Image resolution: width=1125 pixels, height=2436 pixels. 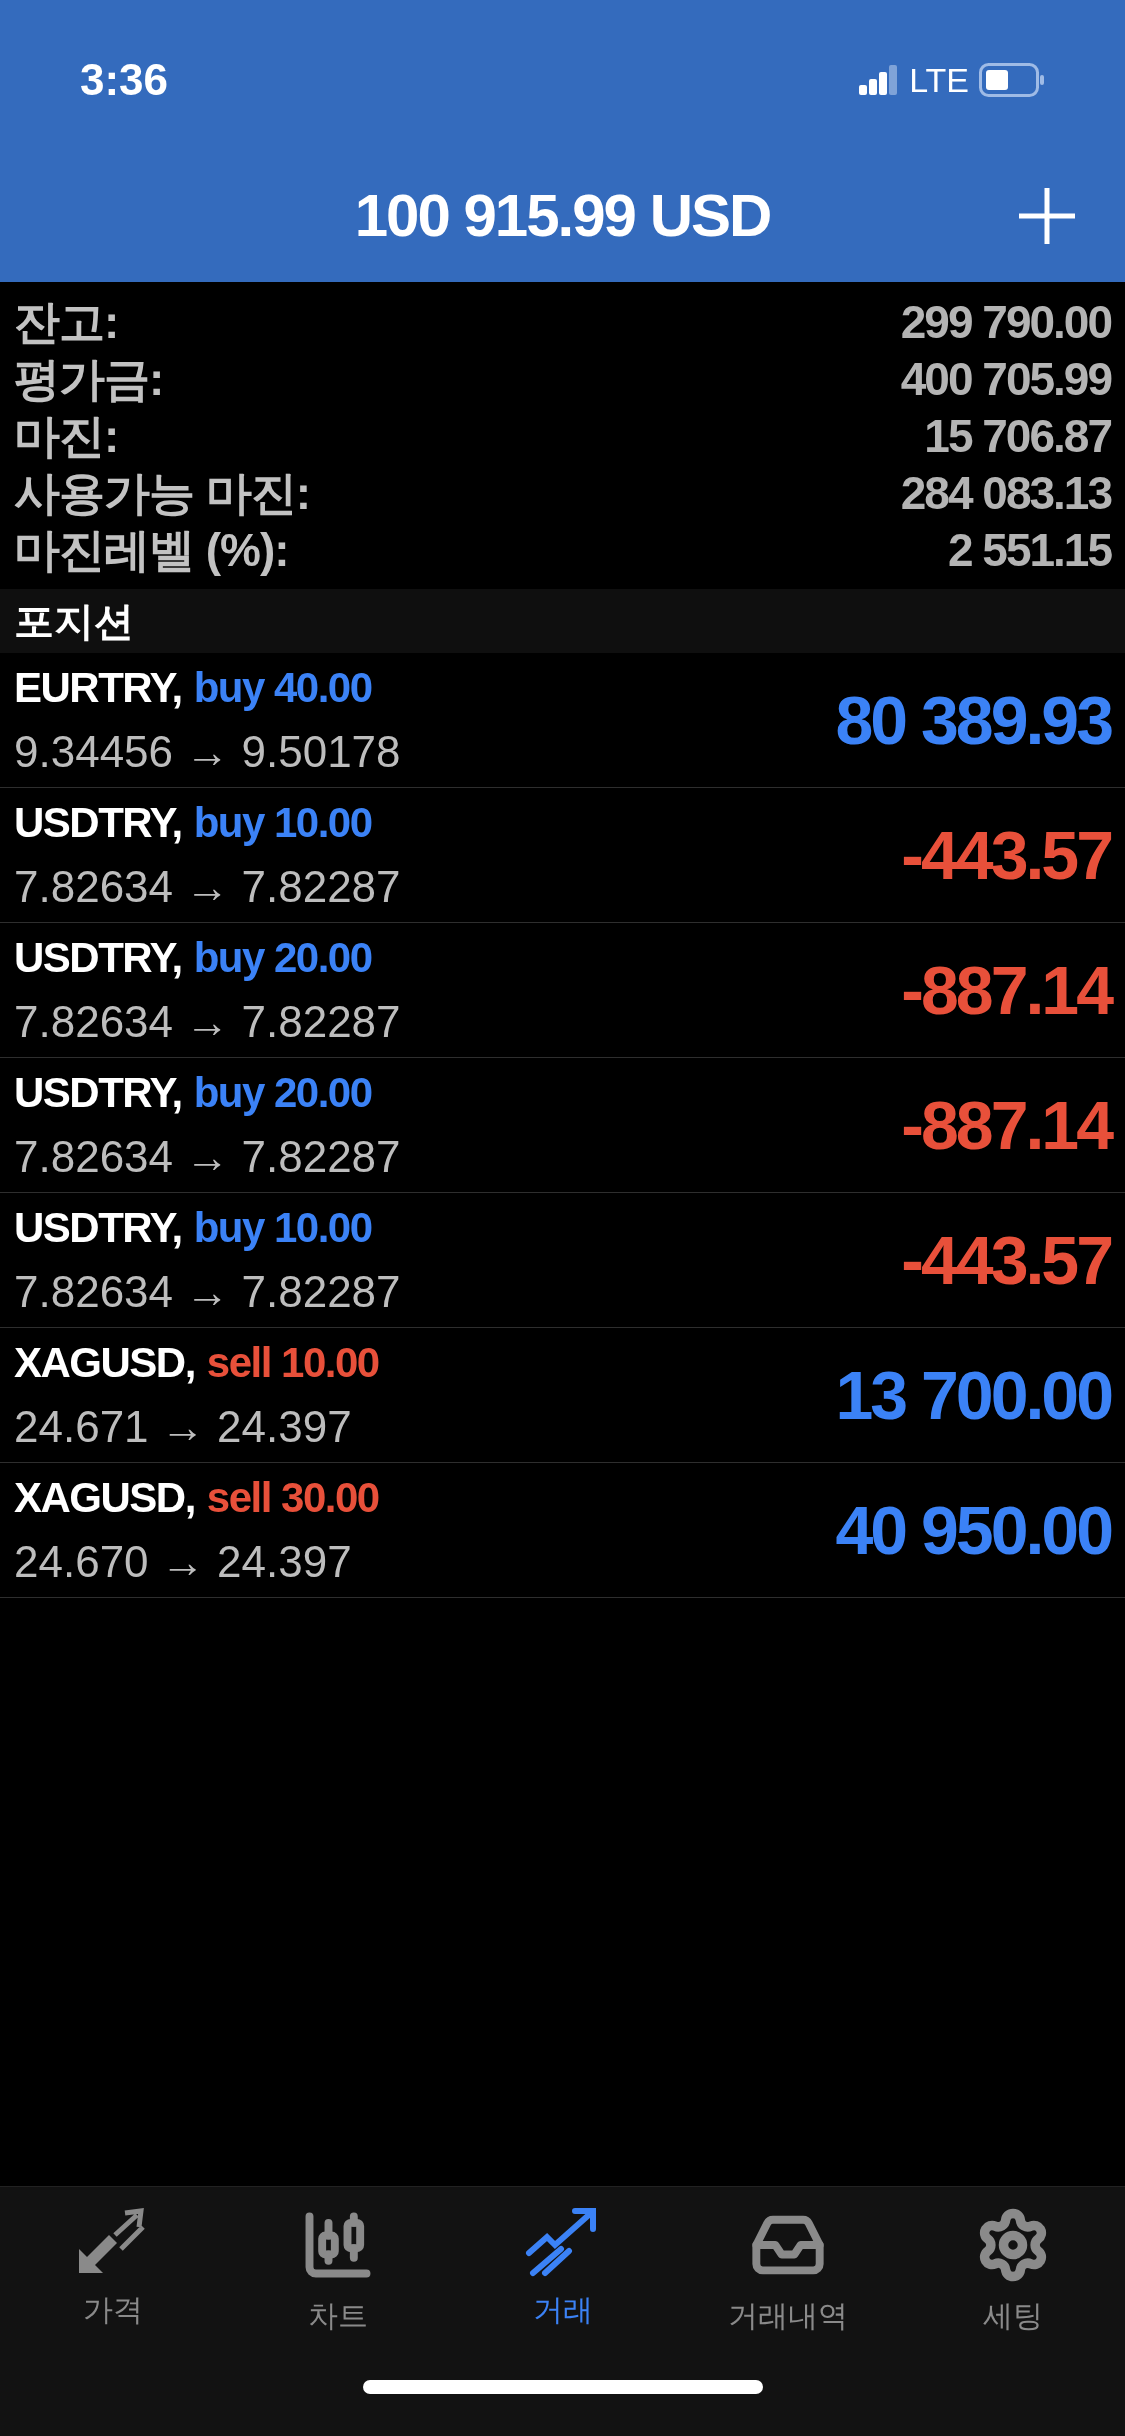 I want to click on position-profit: 13 700.00, so click(x=973, y=1395).